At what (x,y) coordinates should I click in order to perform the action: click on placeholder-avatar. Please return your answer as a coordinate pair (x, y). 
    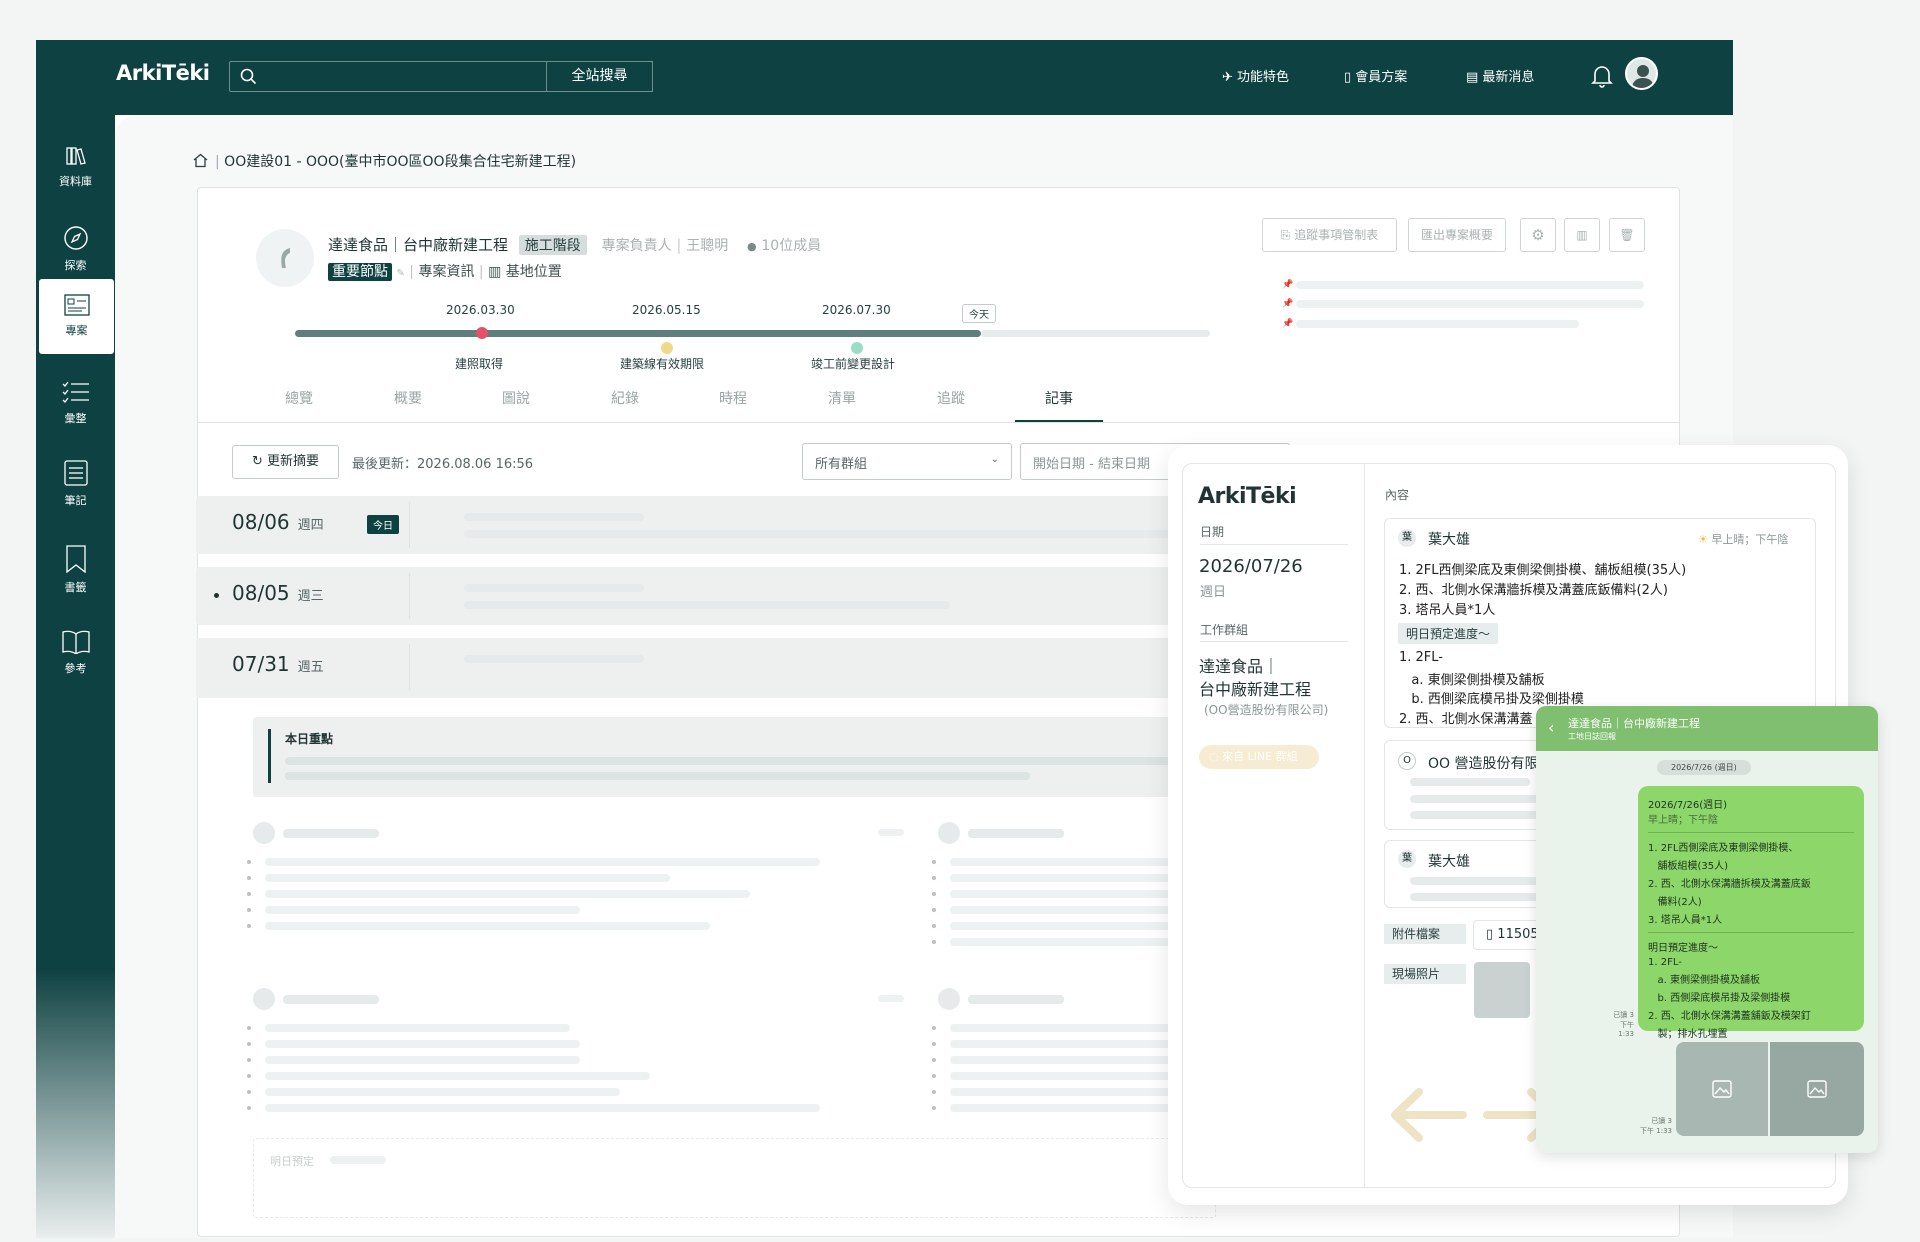
    Looking at the image, I should click on (264, 999).